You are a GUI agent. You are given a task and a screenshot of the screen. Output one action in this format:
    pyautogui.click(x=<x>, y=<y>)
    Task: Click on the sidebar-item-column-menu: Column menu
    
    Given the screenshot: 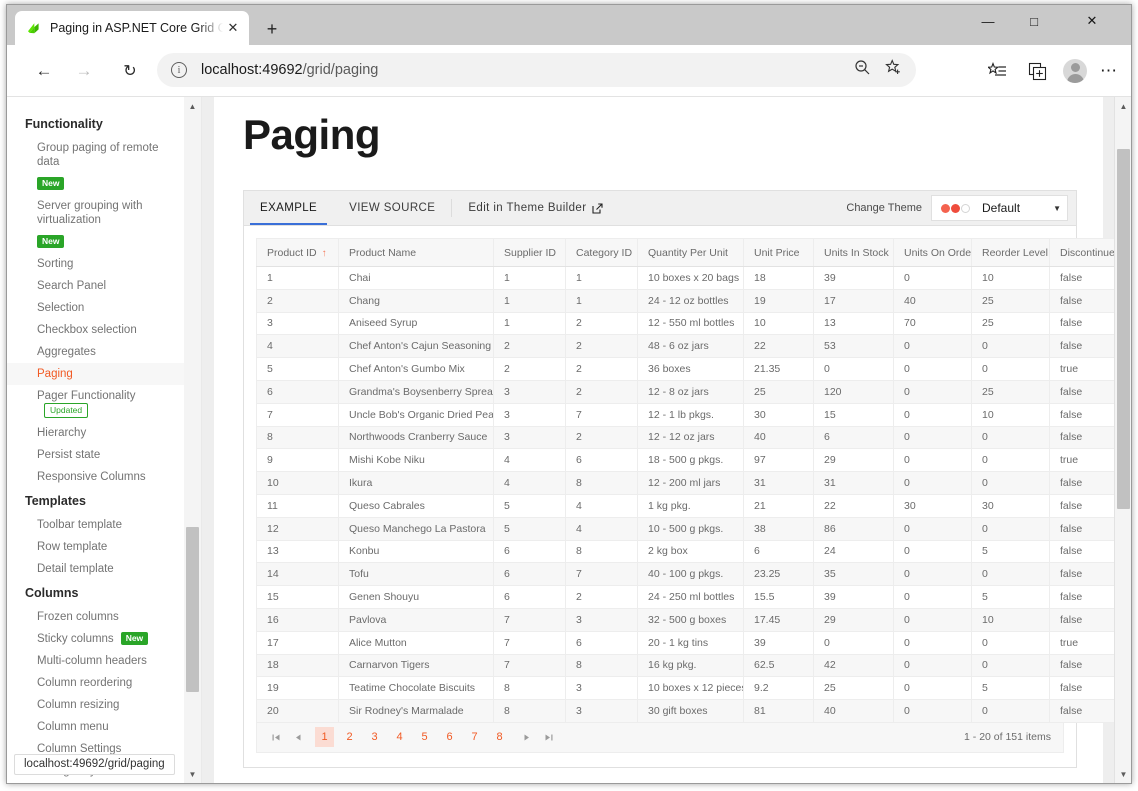 What is the action you would take?
    pyautogui.click(x=96, y=727)
    